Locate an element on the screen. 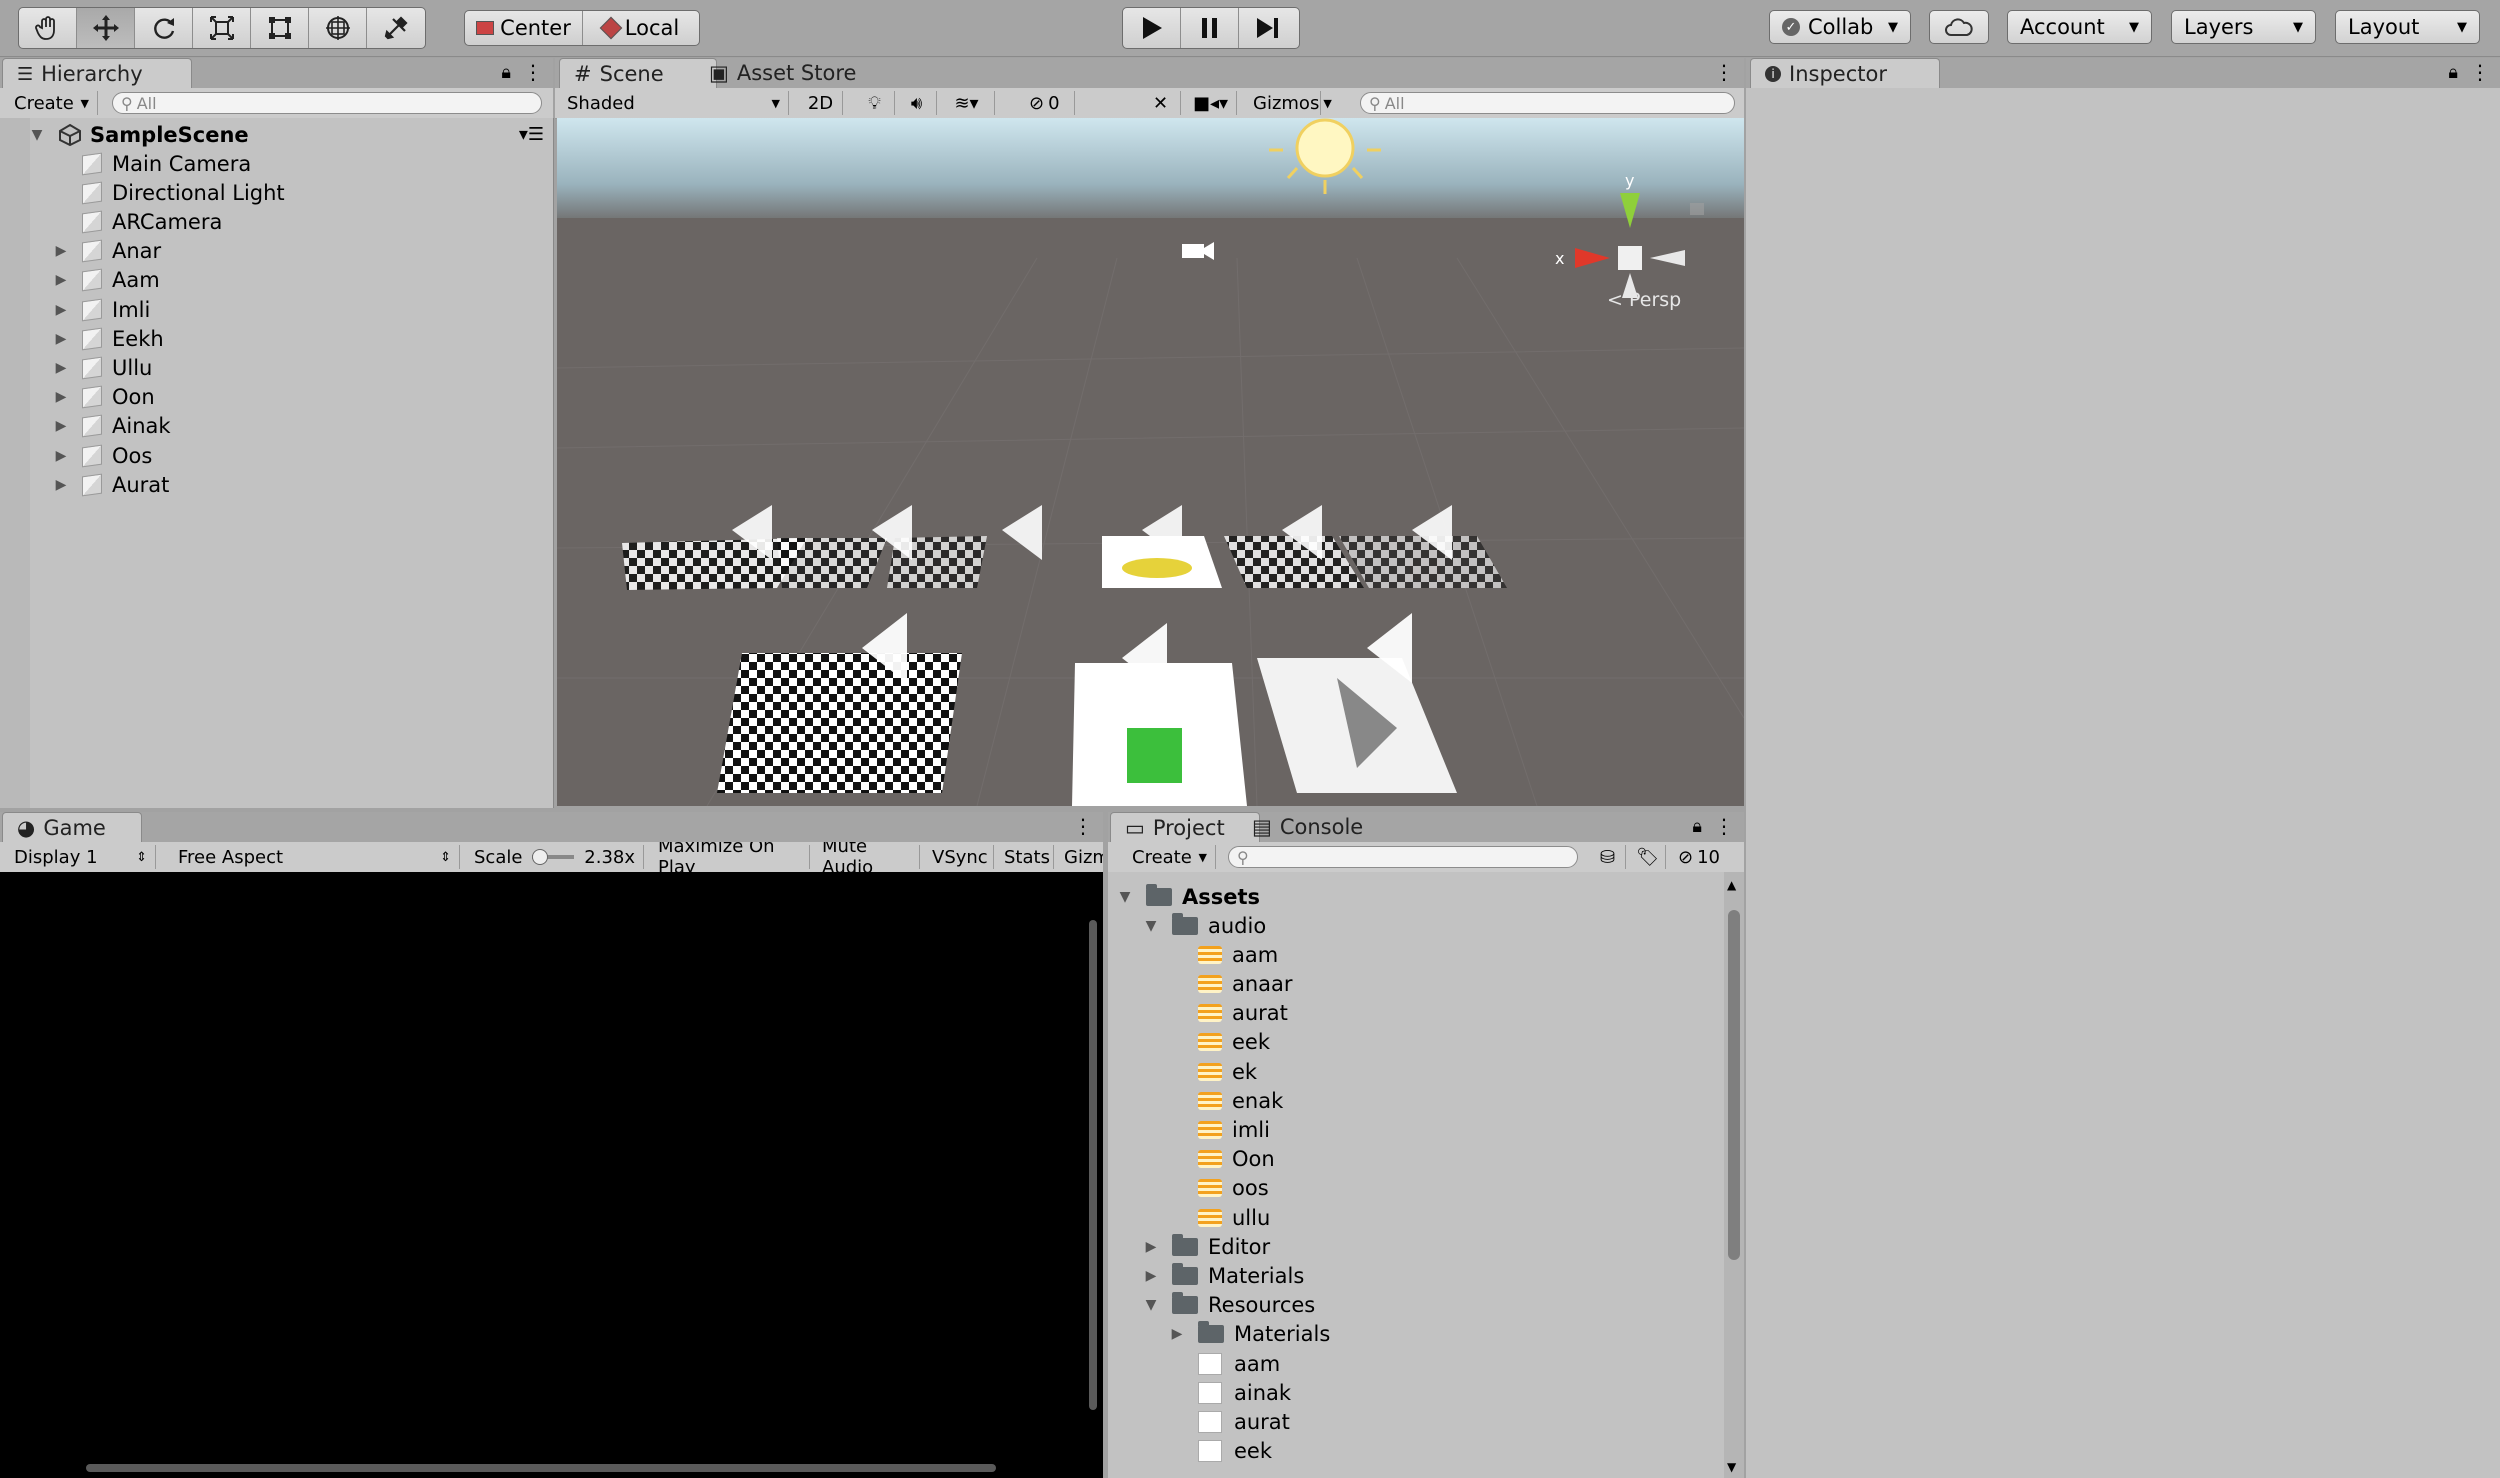 This screenshot has width=2500, height=1478. move-tool-icon is located at coordinates (106, 28).